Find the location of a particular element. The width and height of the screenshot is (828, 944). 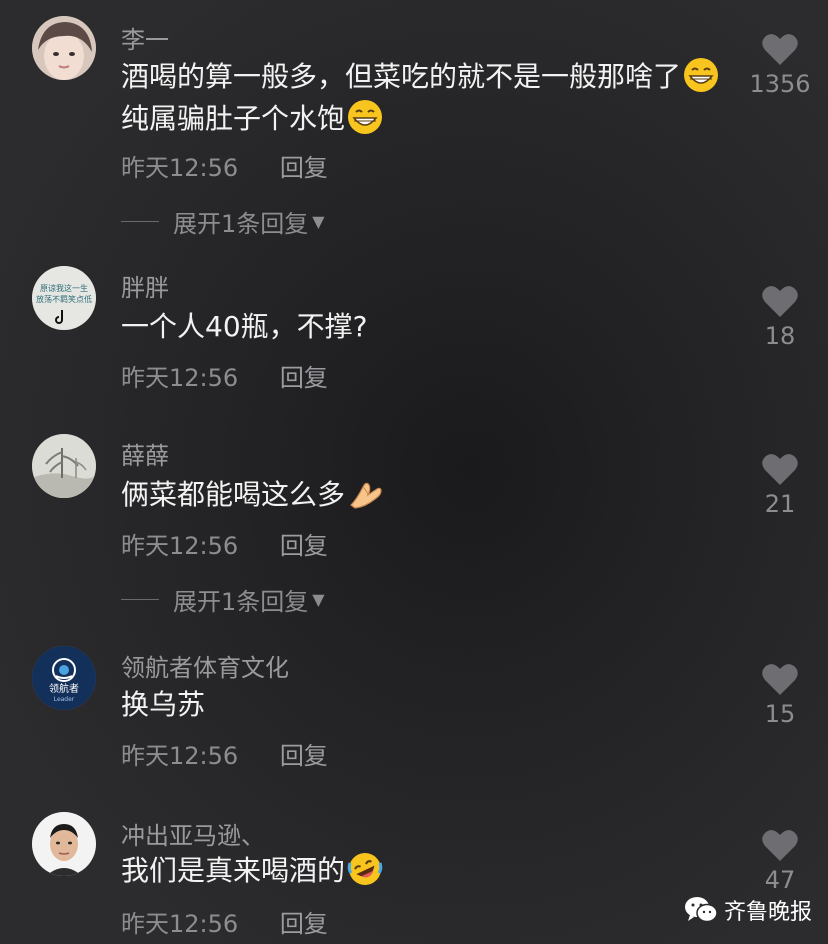

watermark: 齐鲁晚报 is located at coordinates (748, 910).